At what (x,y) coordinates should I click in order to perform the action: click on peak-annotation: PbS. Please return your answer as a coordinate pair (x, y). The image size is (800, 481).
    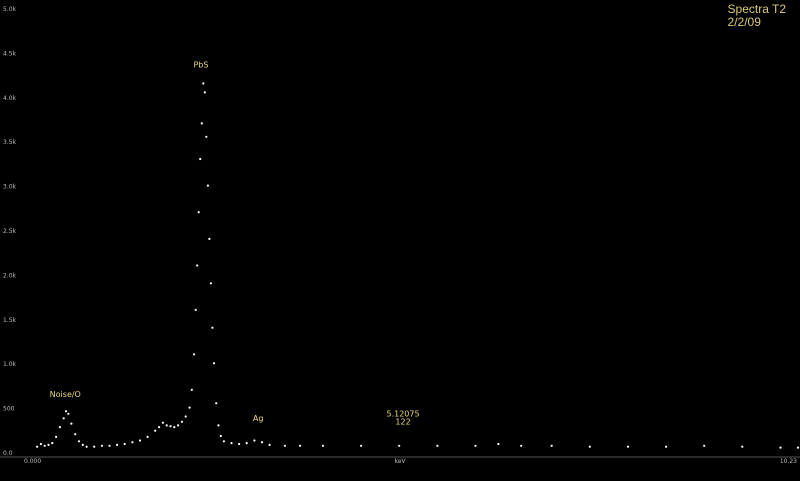
    Looking at the image, I should click on (200, 64).